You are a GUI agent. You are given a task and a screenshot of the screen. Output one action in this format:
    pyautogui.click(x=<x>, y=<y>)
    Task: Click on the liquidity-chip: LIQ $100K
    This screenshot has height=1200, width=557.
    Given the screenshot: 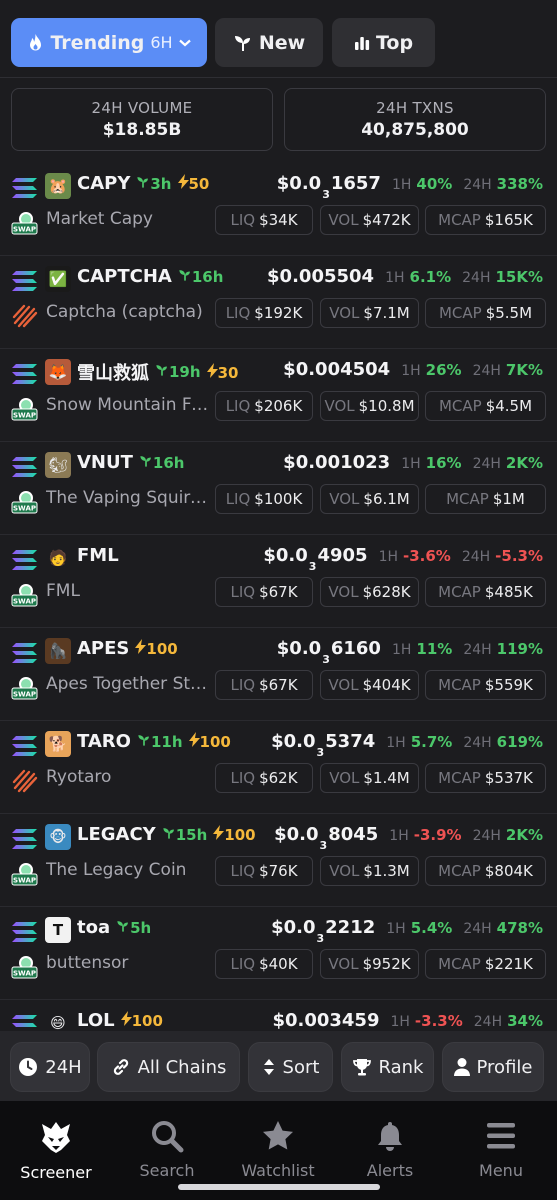 What is the action you would take?
    pyautogui.click(x=264, y=499)
    